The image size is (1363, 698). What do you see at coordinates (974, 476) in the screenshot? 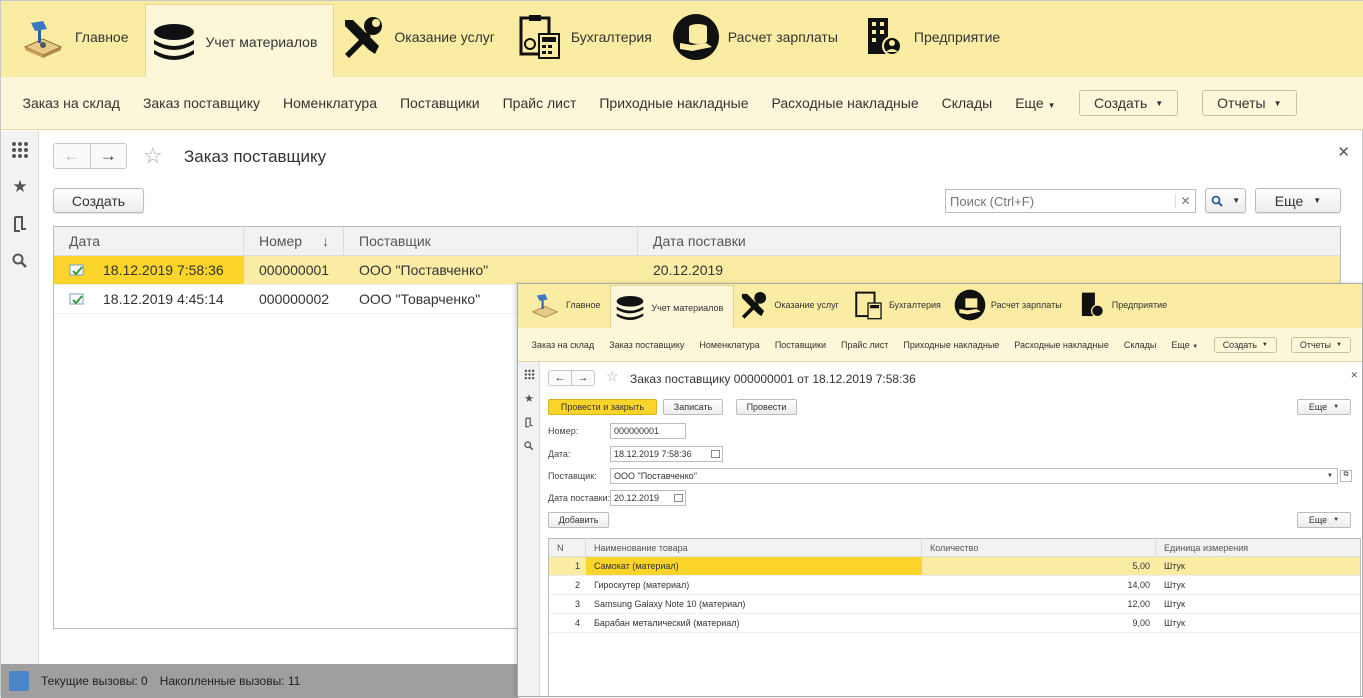
I see `supplier-field: ООО "Поставченко" ▼` at bounding box center [974, 476].